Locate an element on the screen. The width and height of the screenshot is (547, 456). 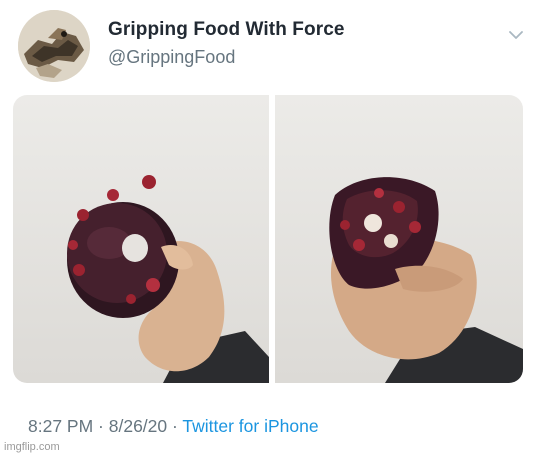
display-name: Gripping Food With Force is located at coordinates (226, 30).